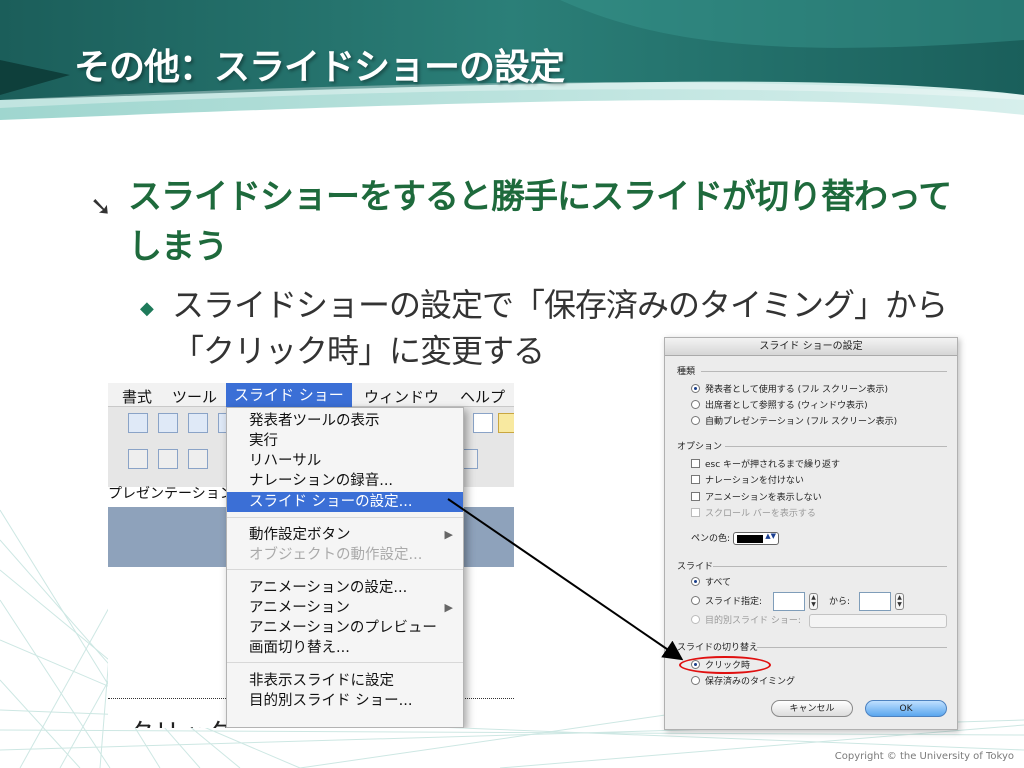  Describe the element at coordinates (811, 347) in the screenshot. I see `dialog-title: スライド ショーの設定` at that location.